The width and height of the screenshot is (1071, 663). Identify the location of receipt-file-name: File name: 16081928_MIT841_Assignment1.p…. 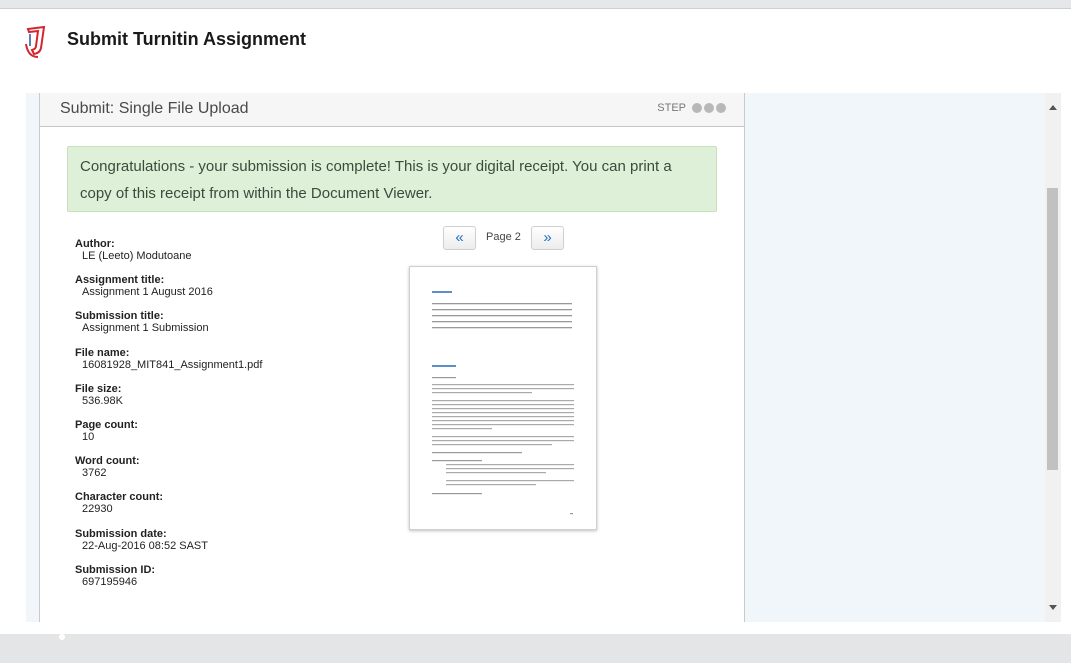
(235, 365).